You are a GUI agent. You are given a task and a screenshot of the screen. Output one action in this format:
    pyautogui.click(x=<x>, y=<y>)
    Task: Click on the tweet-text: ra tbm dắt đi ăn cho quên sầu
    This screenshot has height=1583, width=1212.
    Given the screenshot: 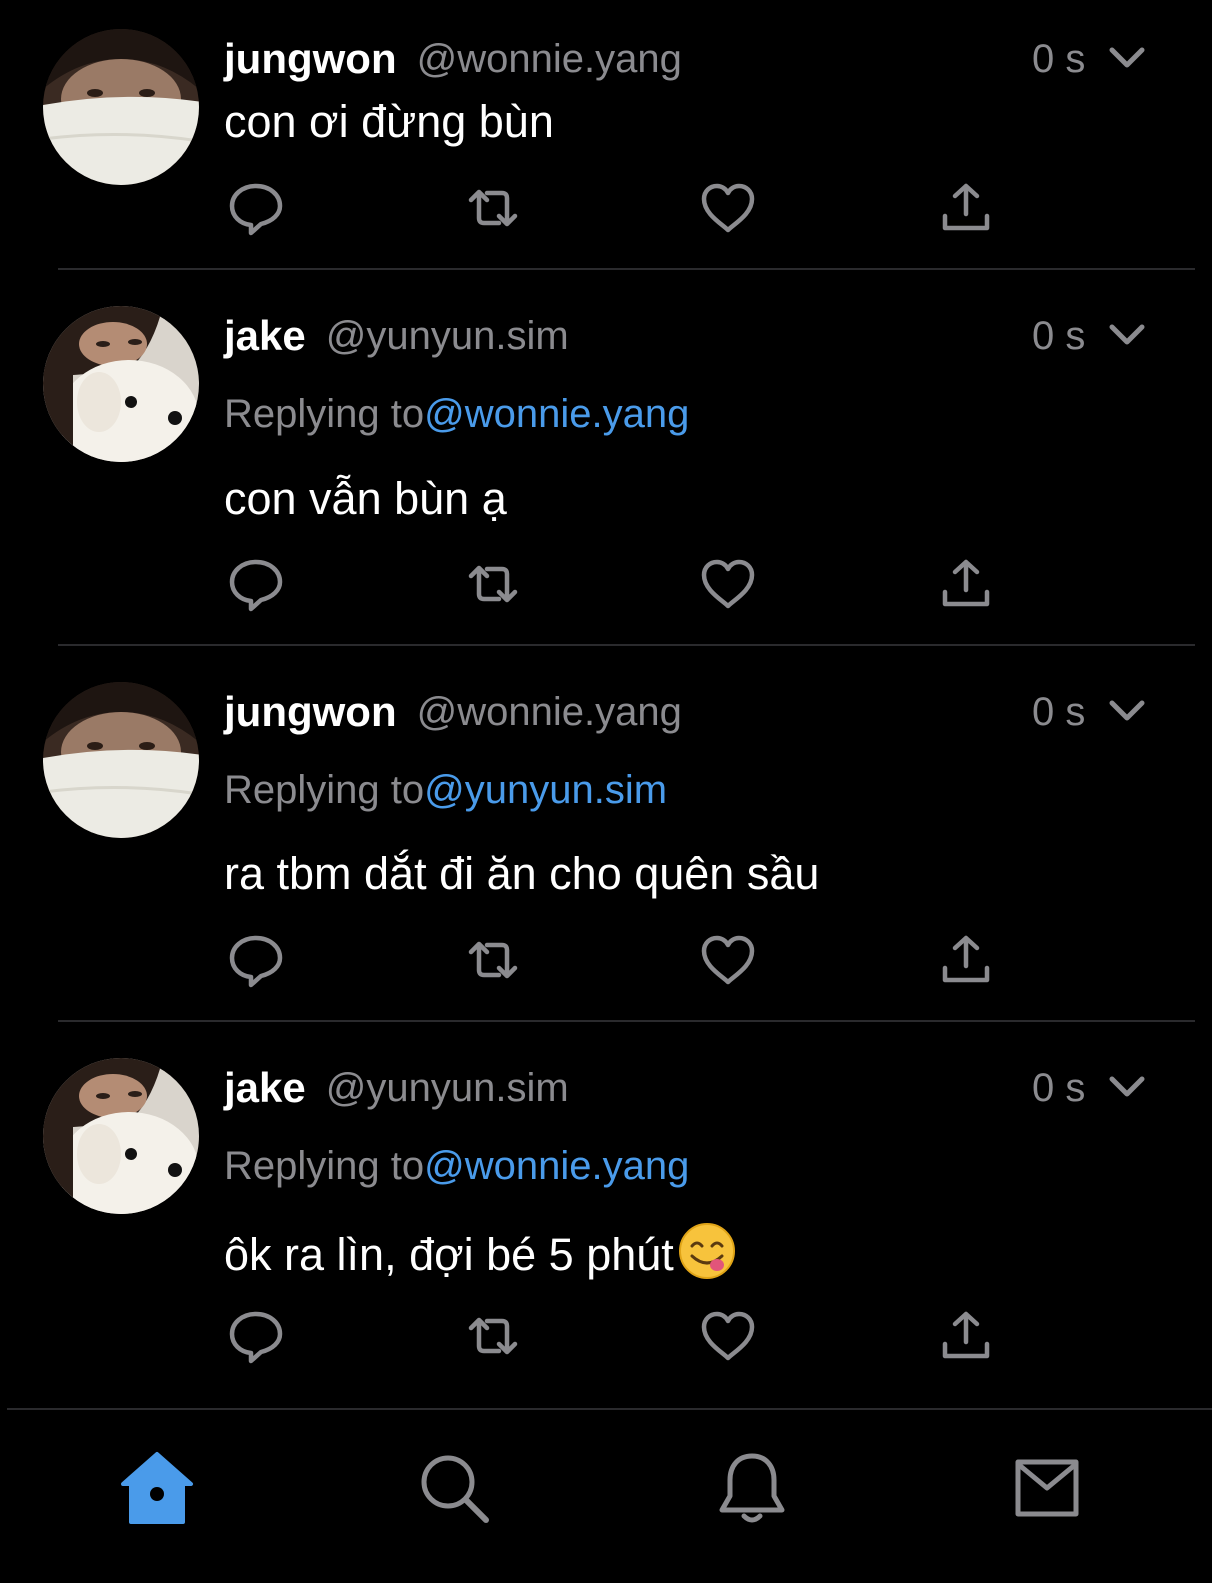 What is the action you would take?
    pyautogui.click(x=522, y=873)
    